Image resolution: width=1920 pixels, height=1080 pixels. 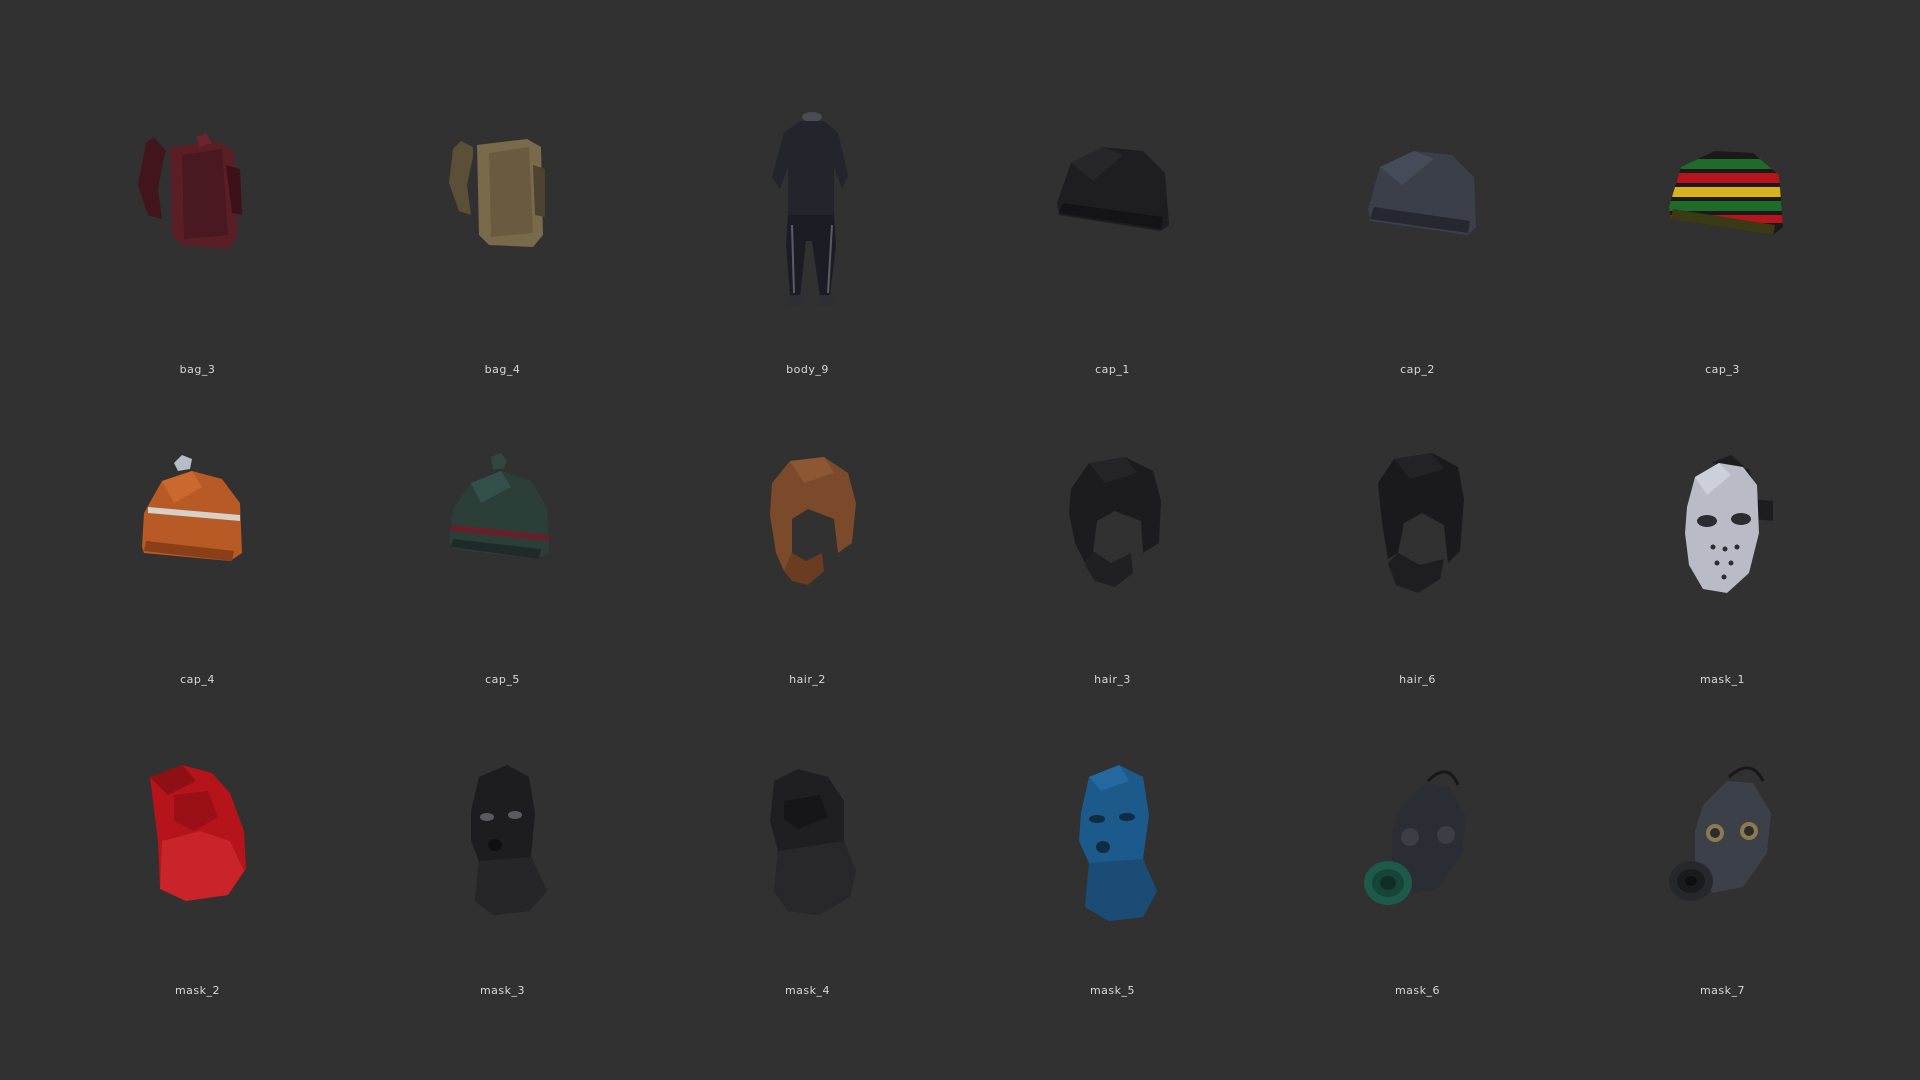 What do you see at coordinates (807, 679) in the screenshot?
I see `asset-label: hair_2` at bounding box center [807, 679].